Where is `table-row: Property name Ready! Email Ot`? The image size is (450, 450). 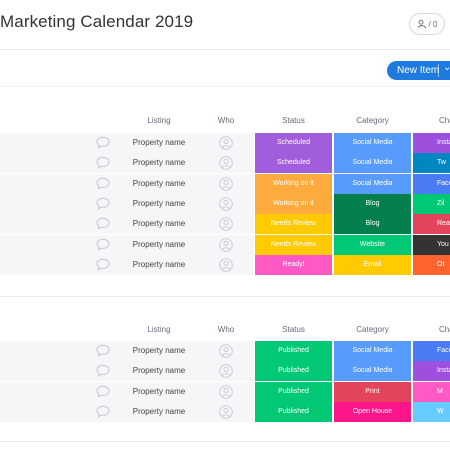
table-row: Property name Ready! Email Ot is located at coordinates (225, 265).